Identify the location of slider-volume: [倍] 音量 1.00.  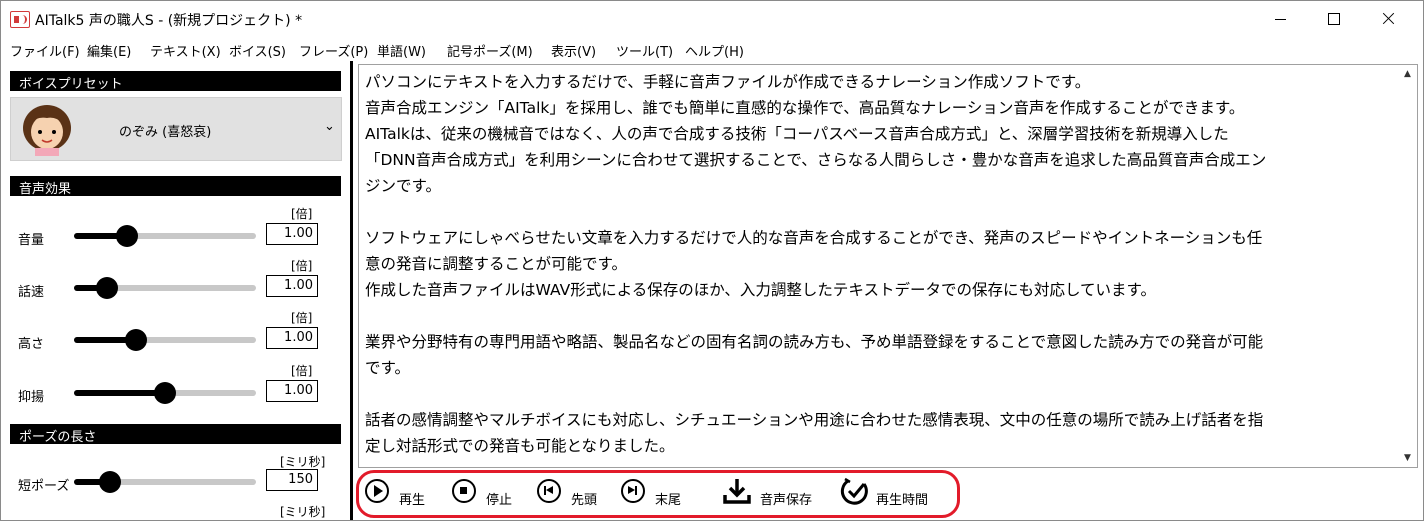
(175, 230).